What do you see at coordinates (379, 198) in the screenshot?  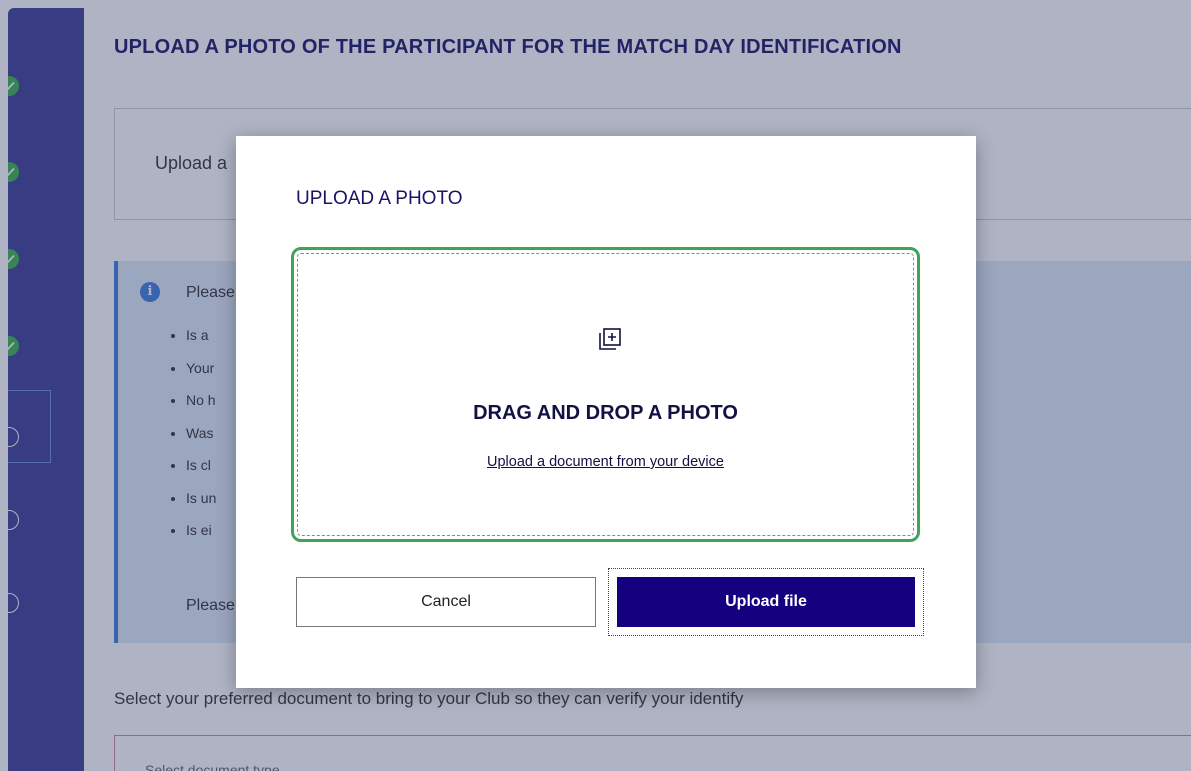 I see `dialog-title: UPLOAD A PHOTO` at bounding box center [379, 198].